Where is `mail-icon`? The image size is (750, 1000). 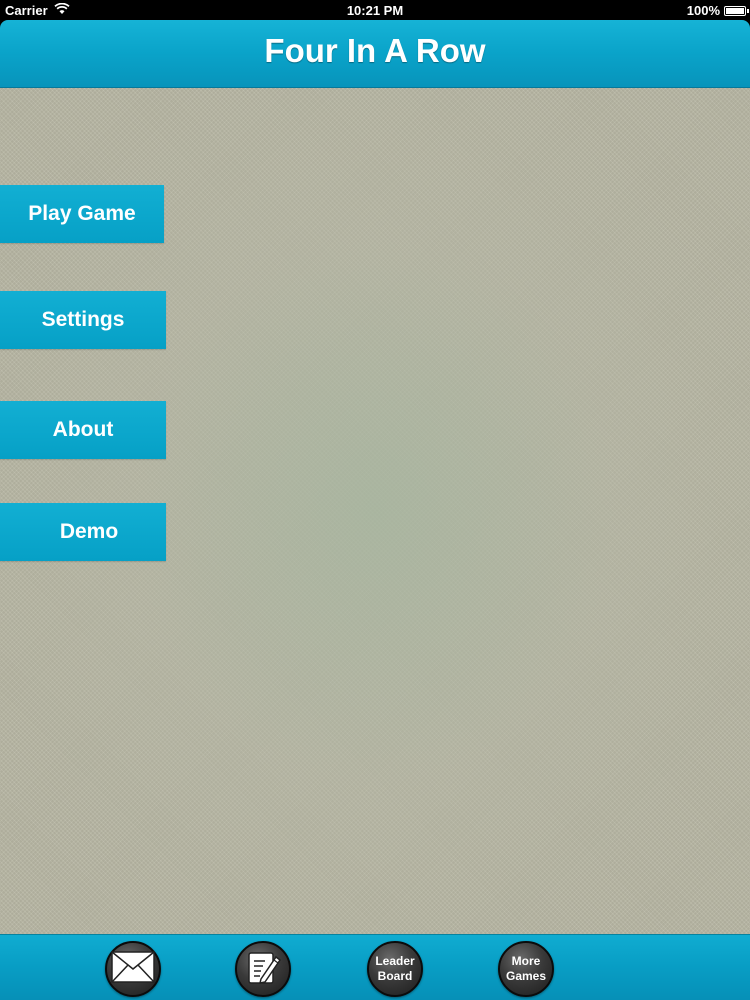 mail-icon is located at coordinates (133, 969).